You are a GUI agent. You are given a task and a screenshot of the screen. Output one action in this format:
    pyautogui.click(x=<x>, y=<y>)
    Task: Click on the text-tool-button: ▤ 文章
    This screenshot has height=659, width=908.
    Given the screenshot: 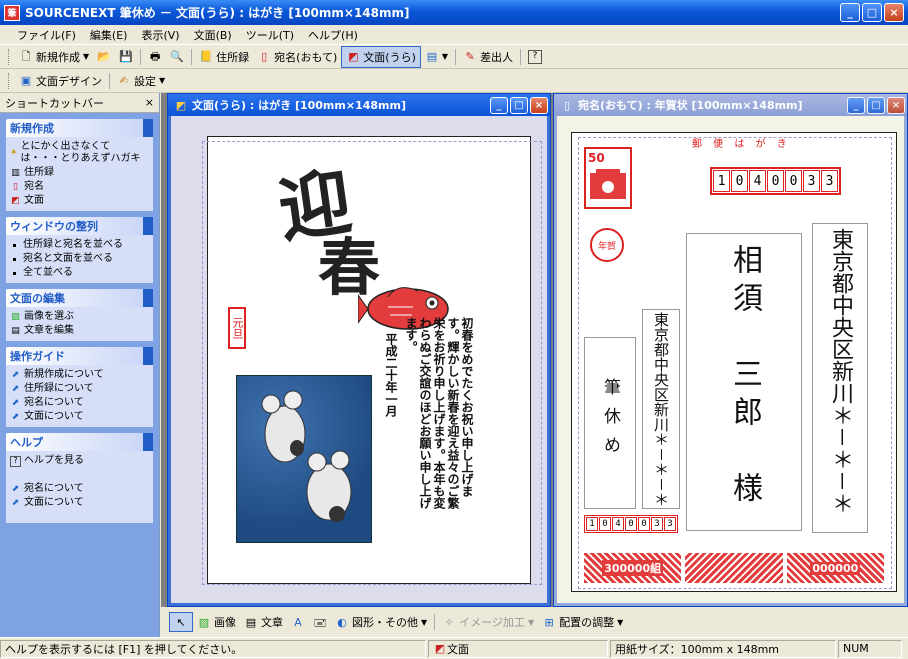 What is the action you would take?
    pyautogui.click(x=263, y=622)
    